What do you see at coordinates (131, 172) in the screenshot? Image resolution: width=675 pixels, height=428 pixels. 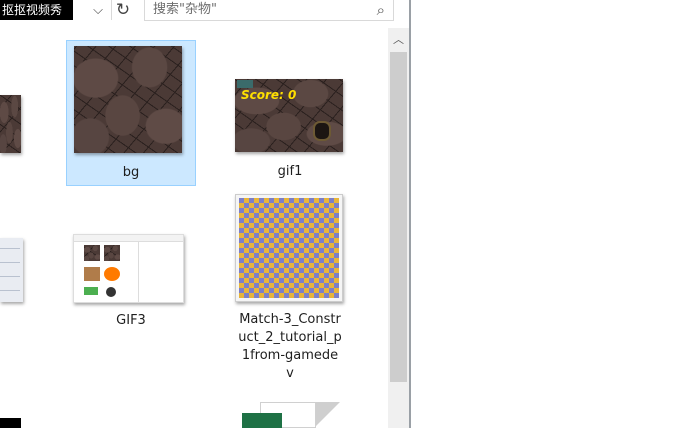 I see `file-name-label: bg` at bounding box center [131, 172].